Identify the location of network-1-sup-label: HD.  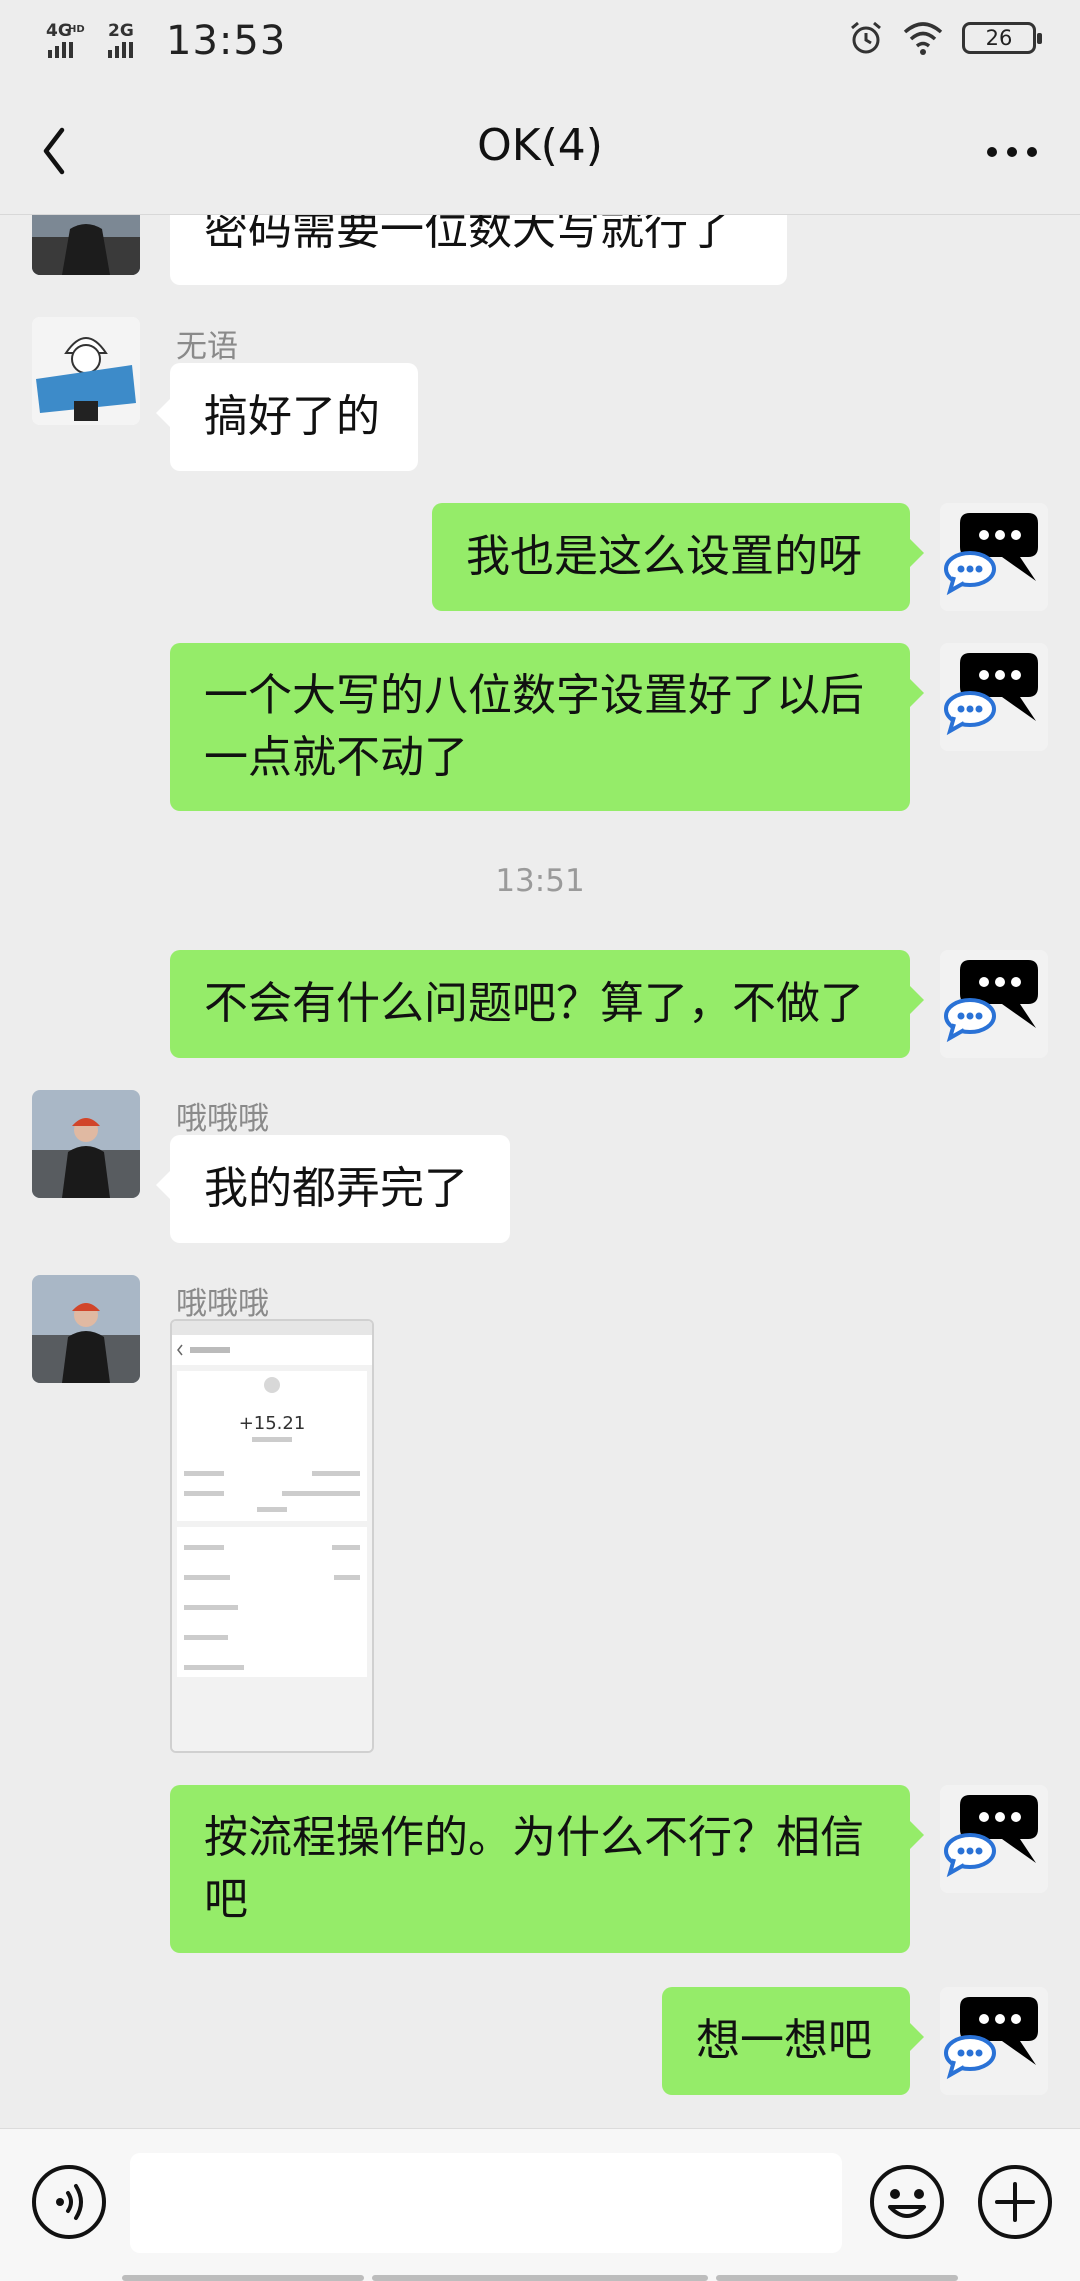
(76, 29).